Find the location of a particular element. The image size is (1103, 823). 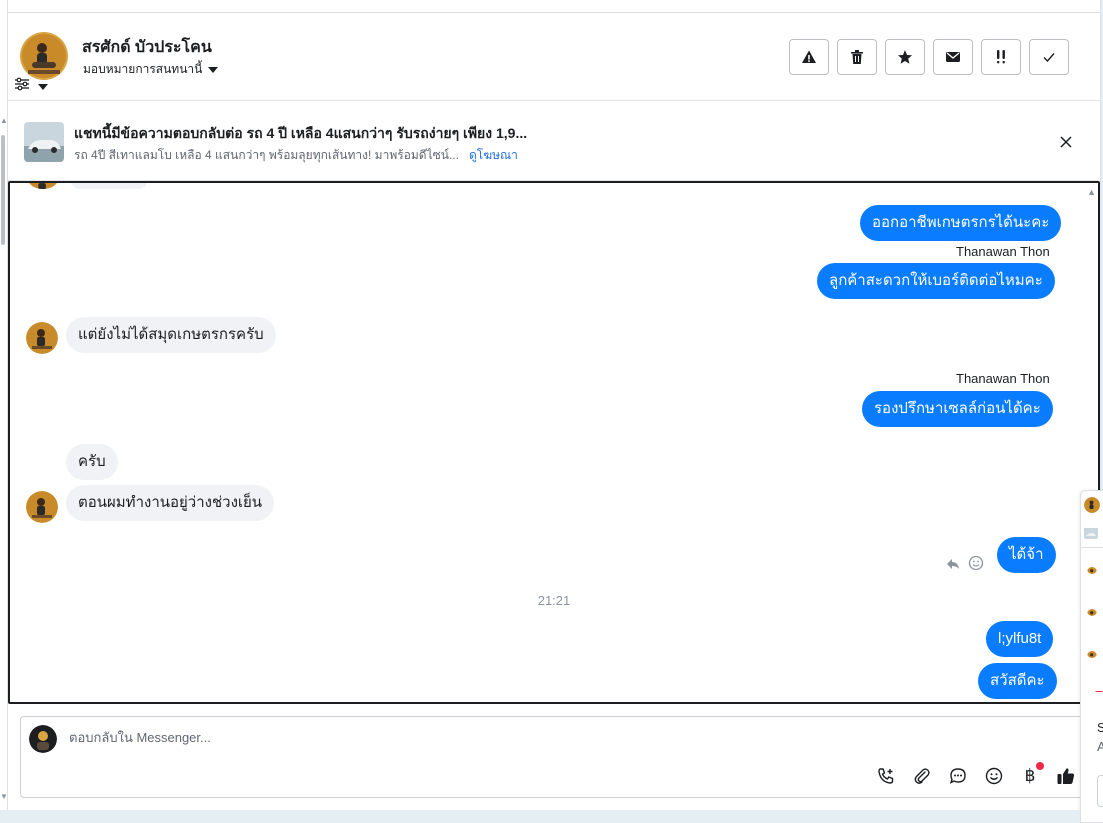

mail-icon is located at coordinates (953, 57).